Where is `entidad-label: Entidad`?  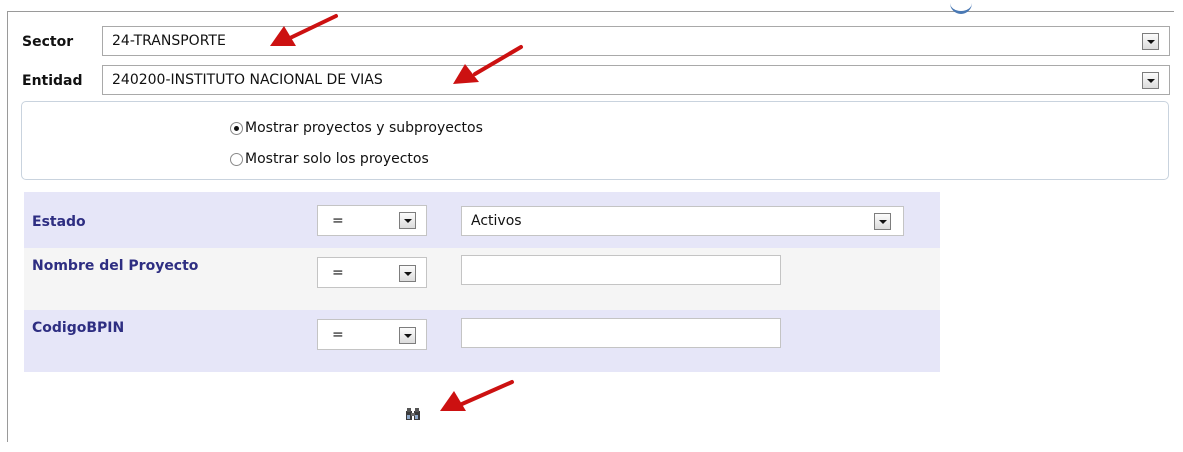 entidad-label: Entidad is located at coordinates (52, 81).